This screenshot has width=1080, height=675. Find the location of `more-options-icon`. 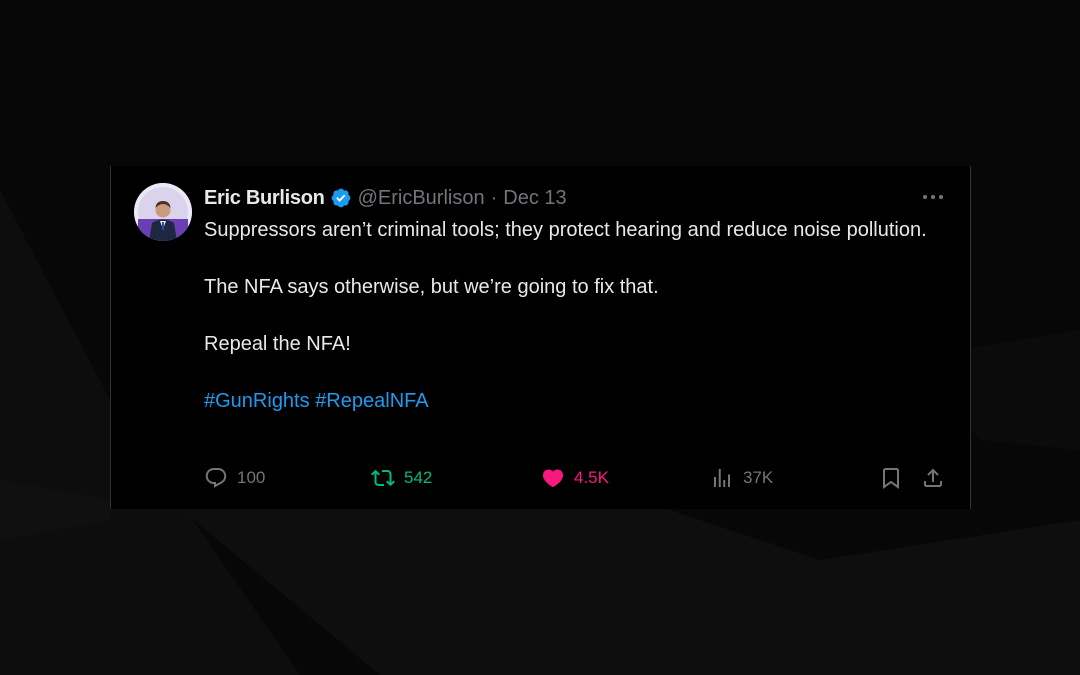

more-options-icon is located at coordinates (933, 197).